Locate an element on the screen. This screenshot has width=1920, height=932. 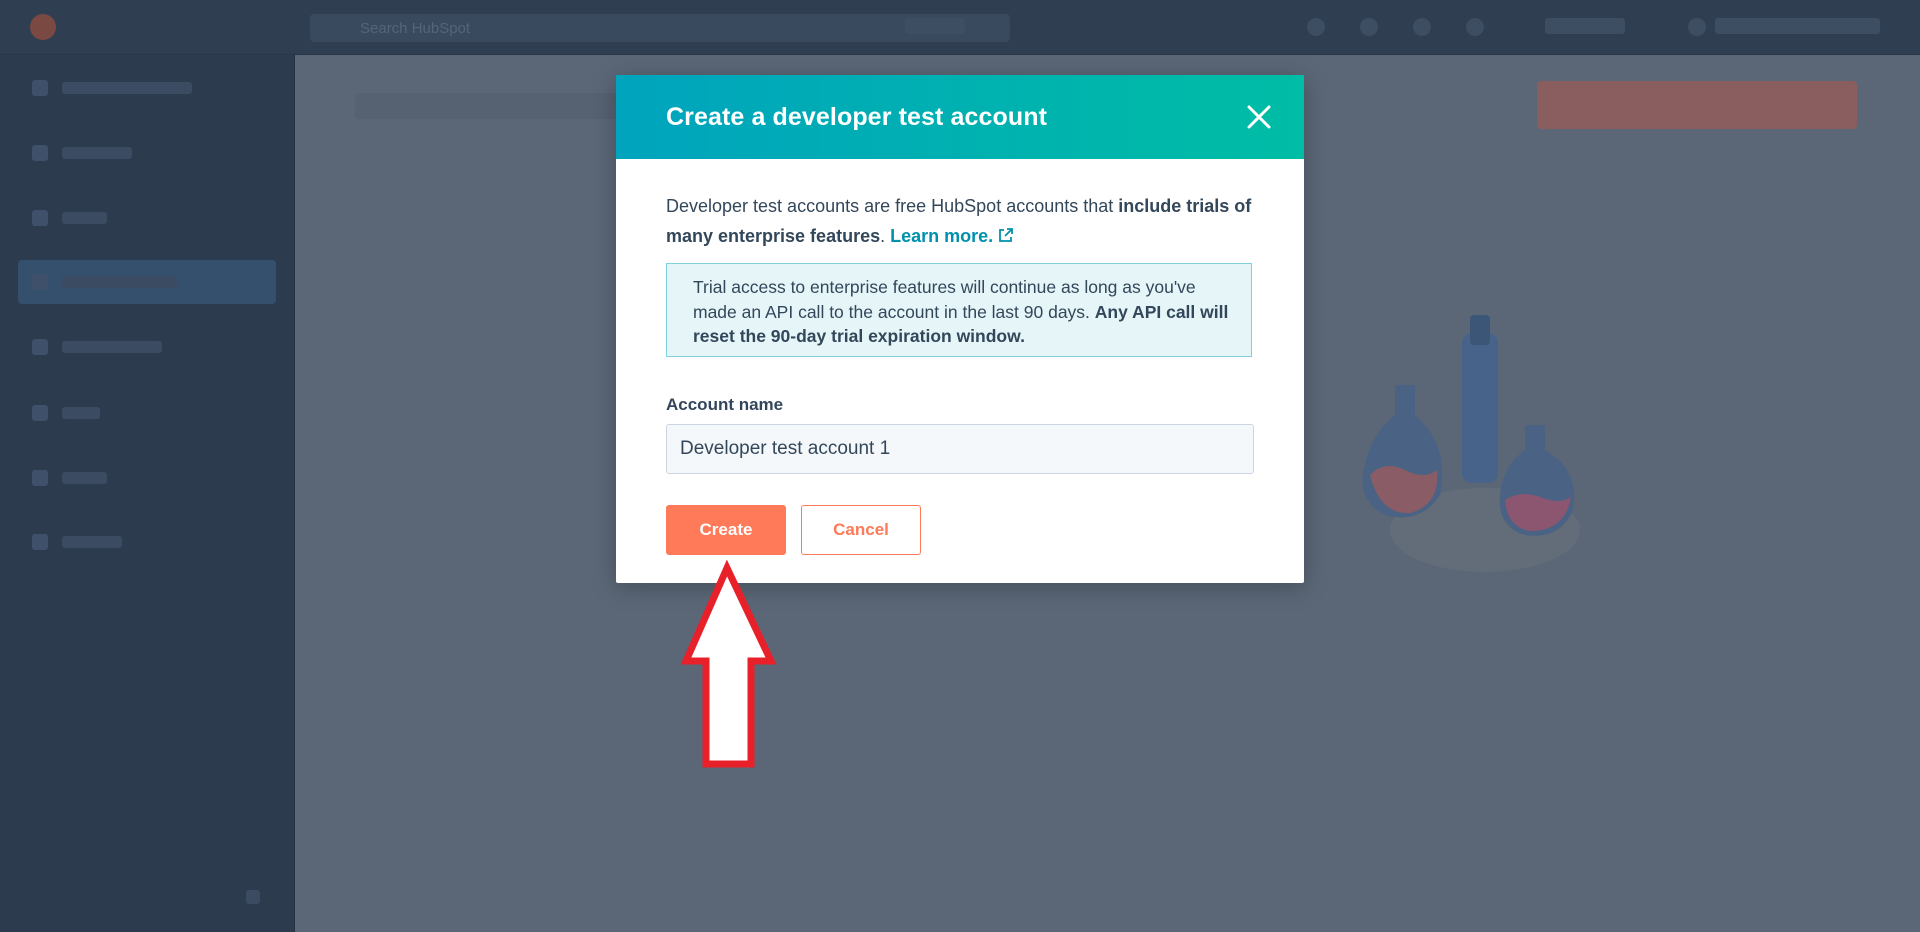
account-name-label: Account name is located at coordinates (725, 404).